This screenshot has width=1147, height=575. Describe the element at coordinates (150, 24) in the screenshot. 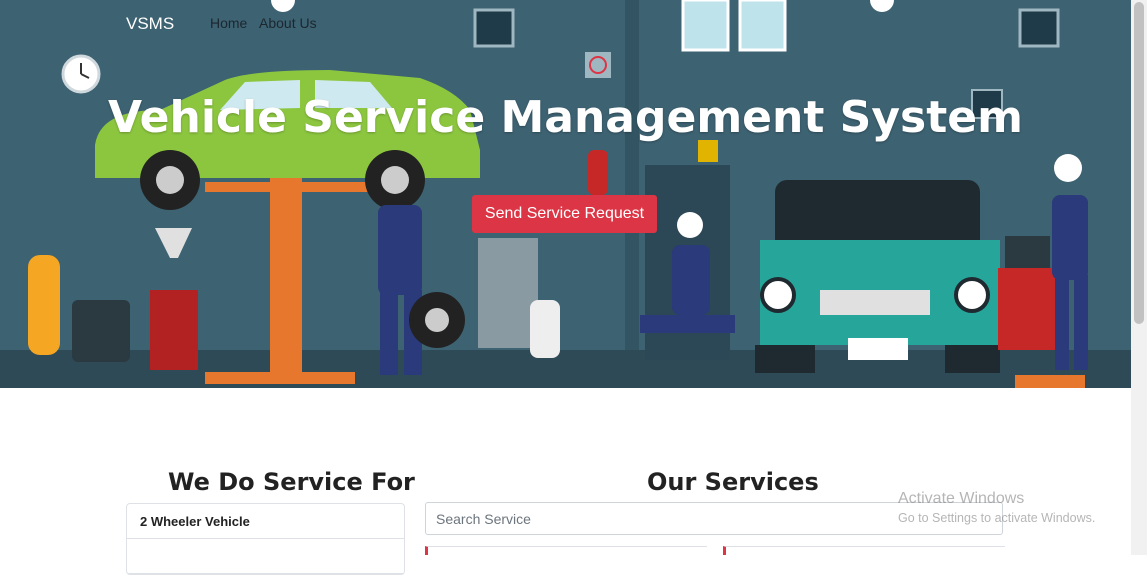

I see `brand-logo: VSMS` at that location.